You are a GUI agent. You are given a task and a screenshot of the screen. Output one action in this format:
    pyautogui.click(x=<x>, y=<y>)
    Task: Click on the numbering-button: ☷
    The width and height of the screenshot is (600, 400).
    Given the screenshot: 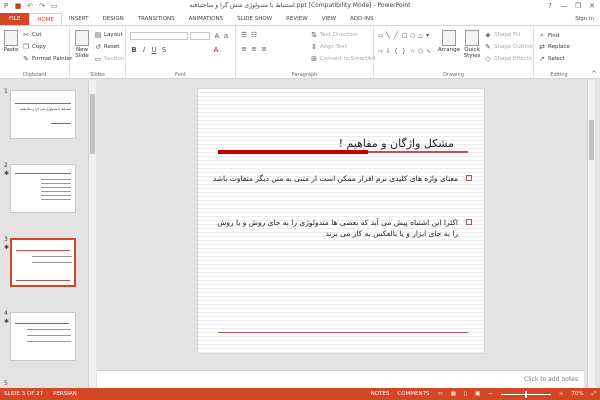 What is the action you would take?
    pyautogui.click(x=254, y=35)
    